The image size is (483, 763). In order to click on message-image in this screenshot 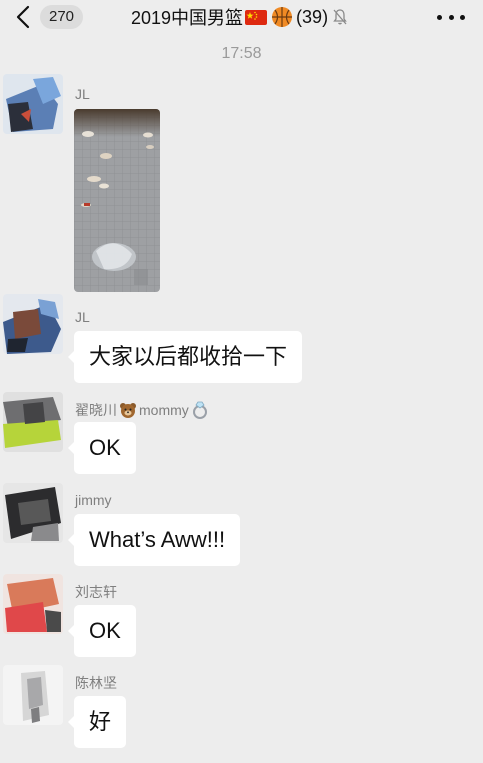, I will do `click(117, 200)`.